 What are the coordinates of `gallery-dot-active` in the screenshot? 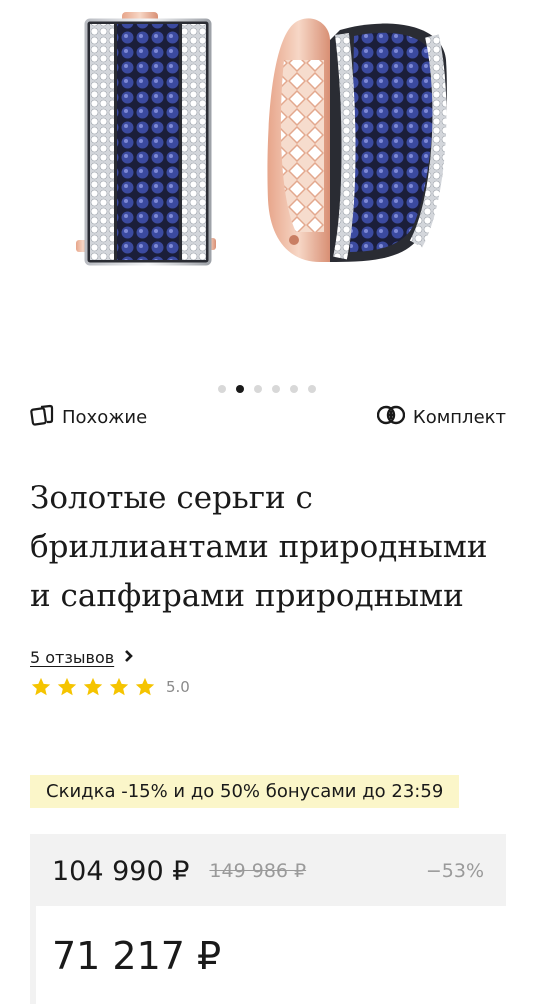 It's located at (240, 389).